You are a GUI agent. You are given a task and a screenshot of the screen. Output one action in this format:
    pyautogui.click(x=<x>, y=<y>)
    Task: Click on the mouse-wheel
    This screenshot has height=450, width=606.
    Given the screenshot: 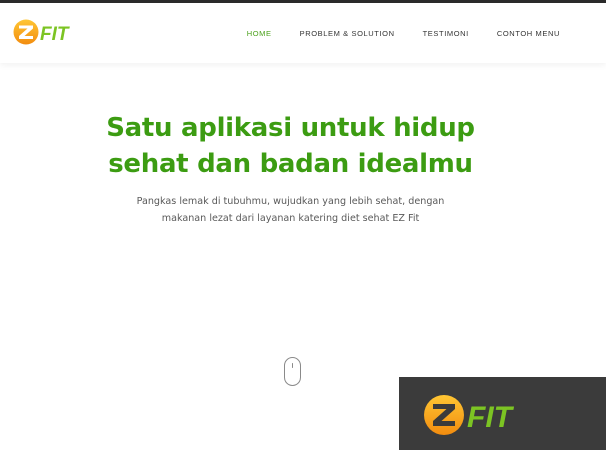 What is the action you would take?
    pyautogui.click(x=292, y=365)
    